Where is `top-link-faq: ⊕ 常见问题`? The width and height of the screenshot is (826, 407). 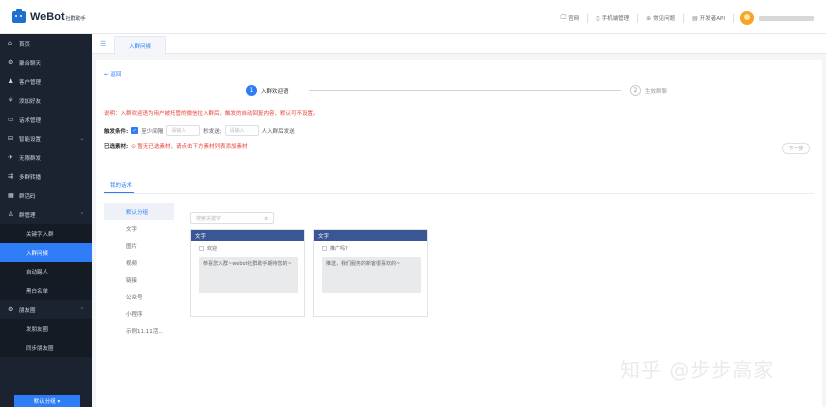
top-link-faq: ⊕ 常见问题 is located at coordinates (661, 18).